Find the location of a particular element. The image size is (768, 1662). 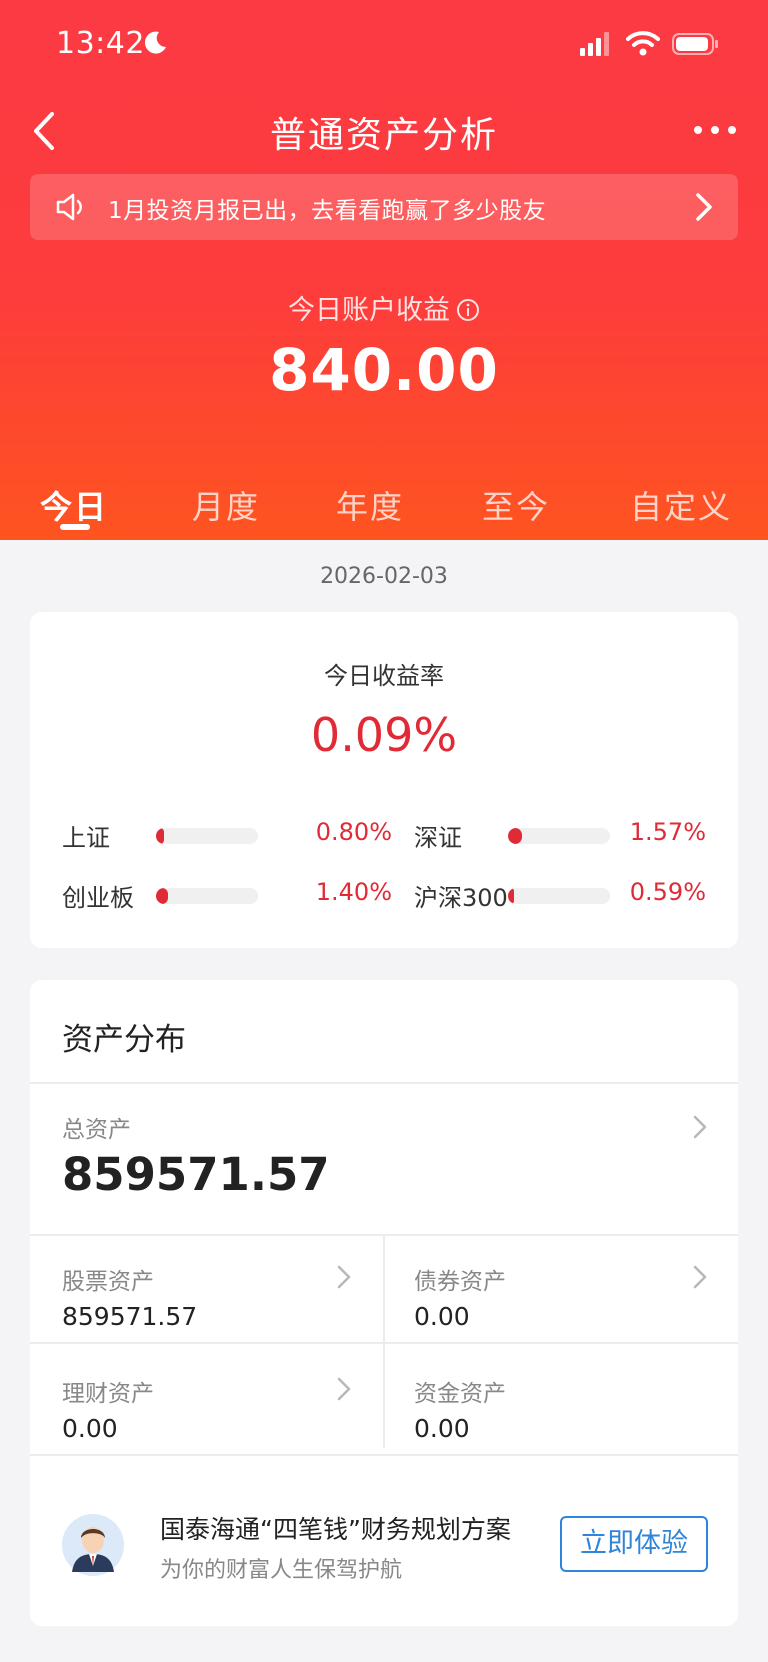

index-row: 上证 0.80% is located at coordinates (227, 834).